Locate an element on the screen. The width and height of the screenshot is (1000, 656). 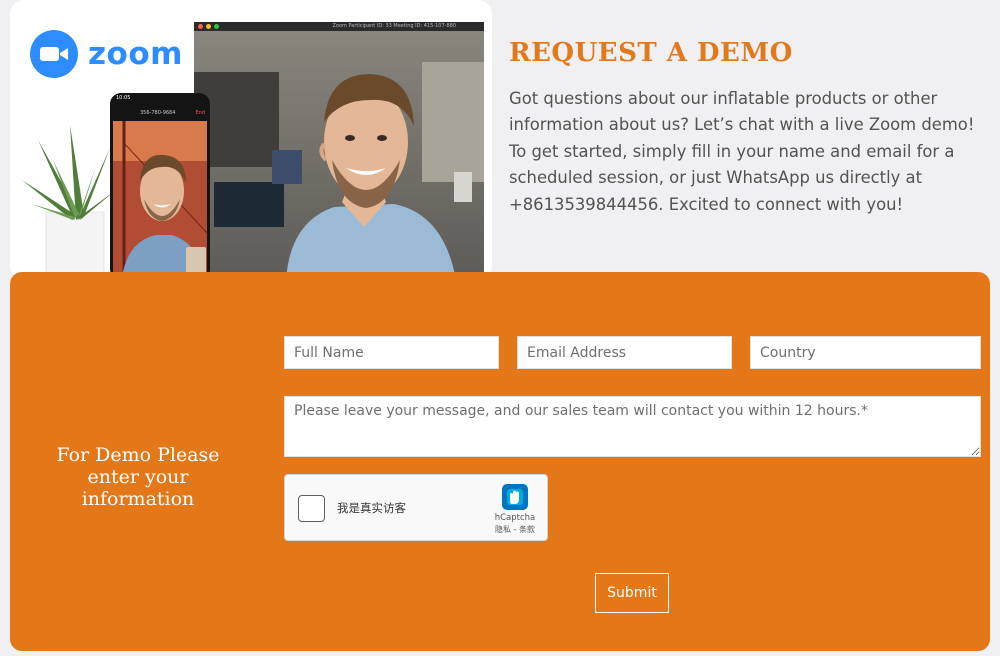
plant-illustration is located at coordinates (68, 200).